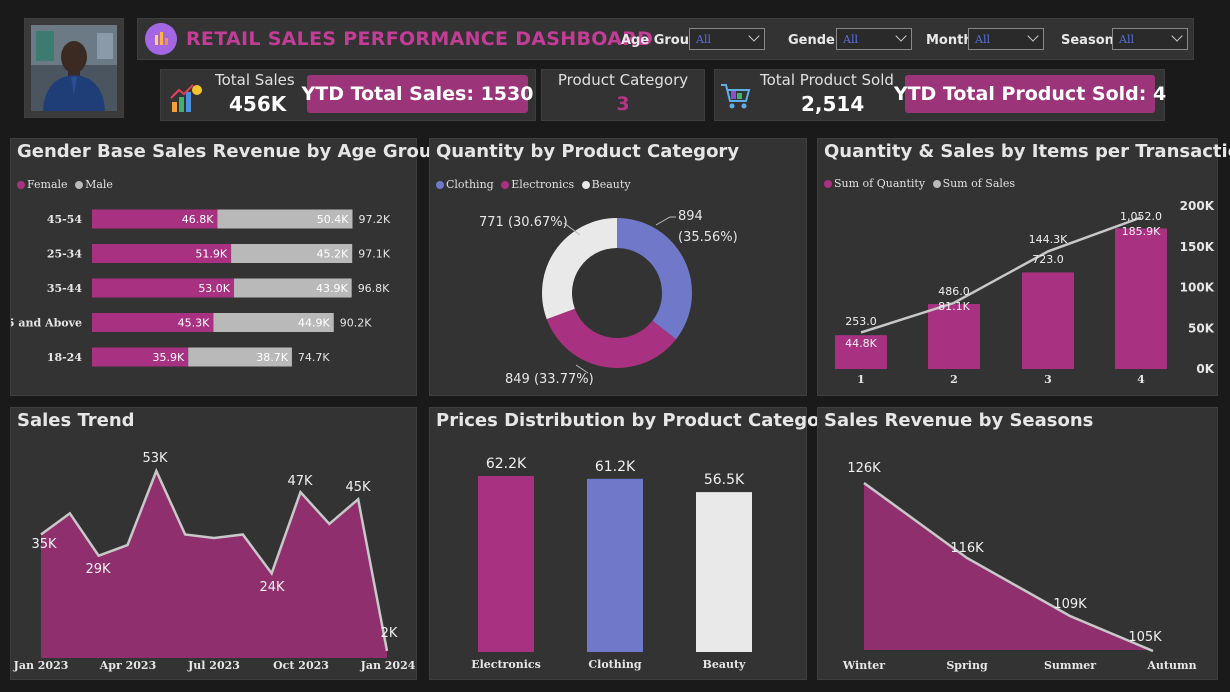  Describe the element at coordinates (1171, 665) in the screenshot. I see `x-tick-label: Autumn` at that location.